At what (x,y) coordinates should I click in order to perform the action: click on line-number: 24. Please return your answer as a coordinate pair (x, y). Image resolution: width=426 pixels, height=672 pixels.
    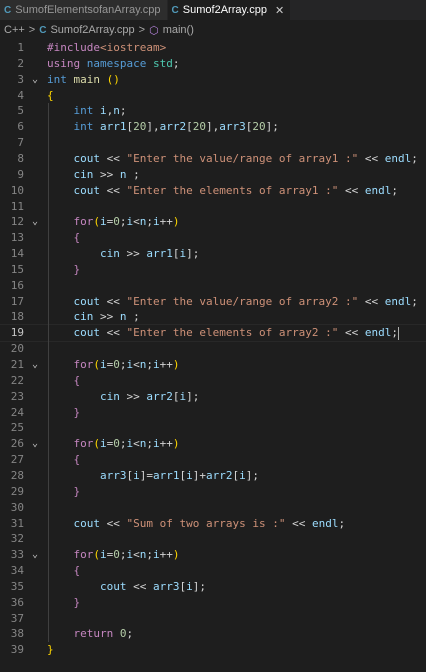
    Looking at the image, I should click on (17, 412).